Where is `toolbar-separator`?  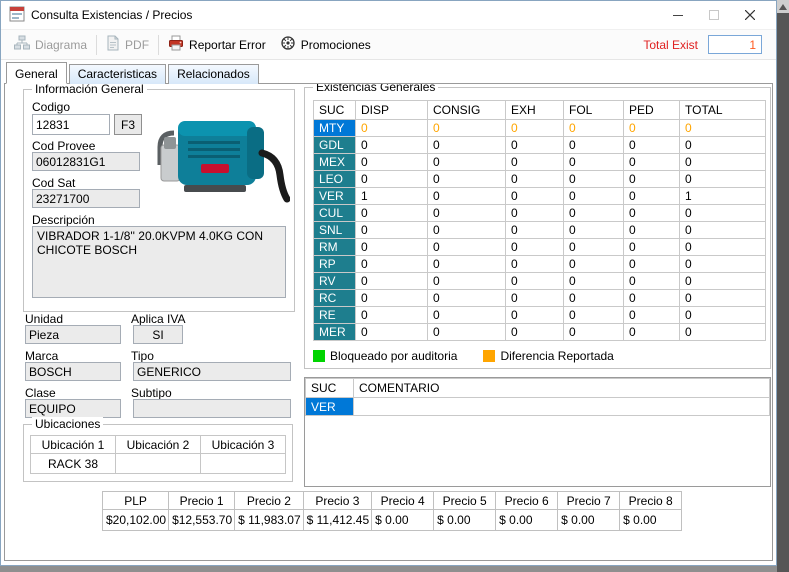 toolbar-separator is located at coordinates (159, 44).